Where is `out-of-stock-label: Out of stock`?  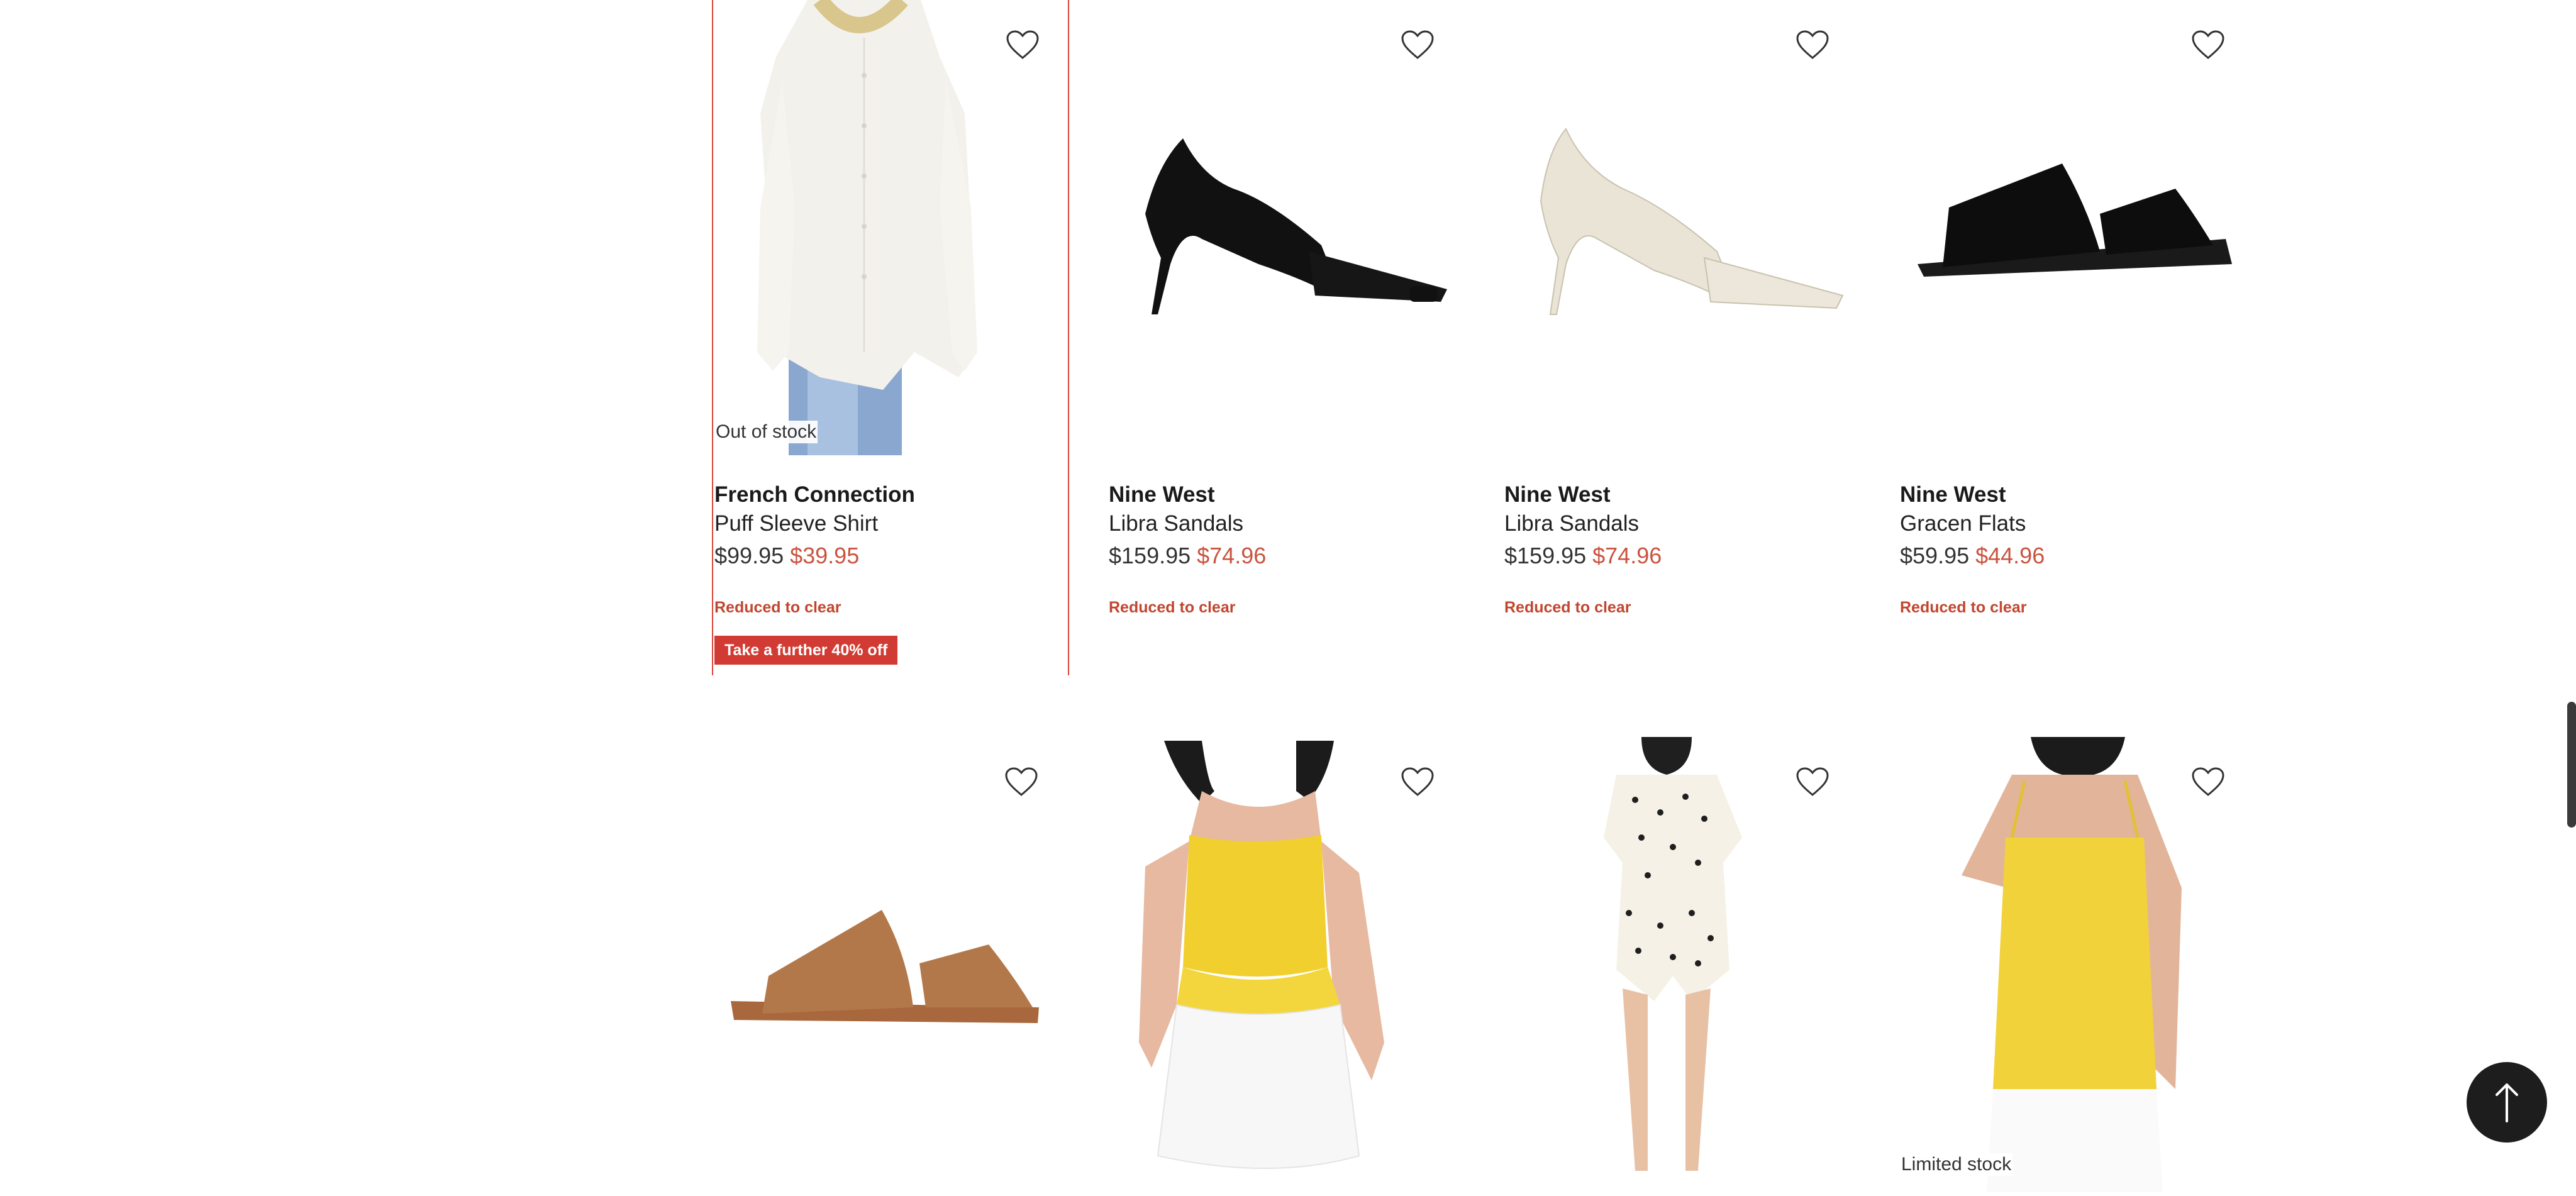
out-of-stock-label: Out of stock is located at coordinates (766, 432).